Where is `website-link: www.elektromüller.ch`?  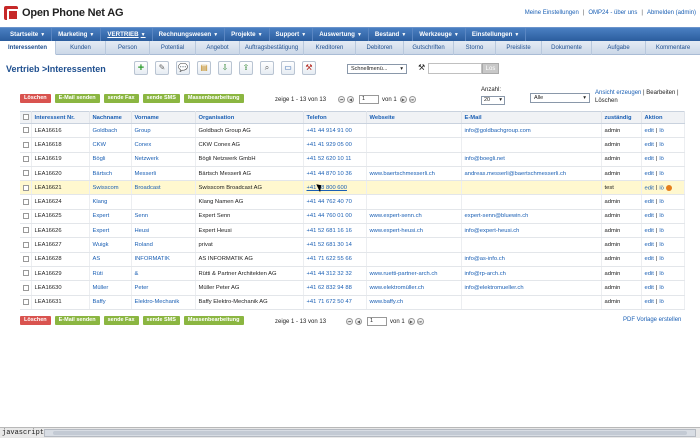
website-link: www.elektromüller.ch is located at coordinates (397, 288).